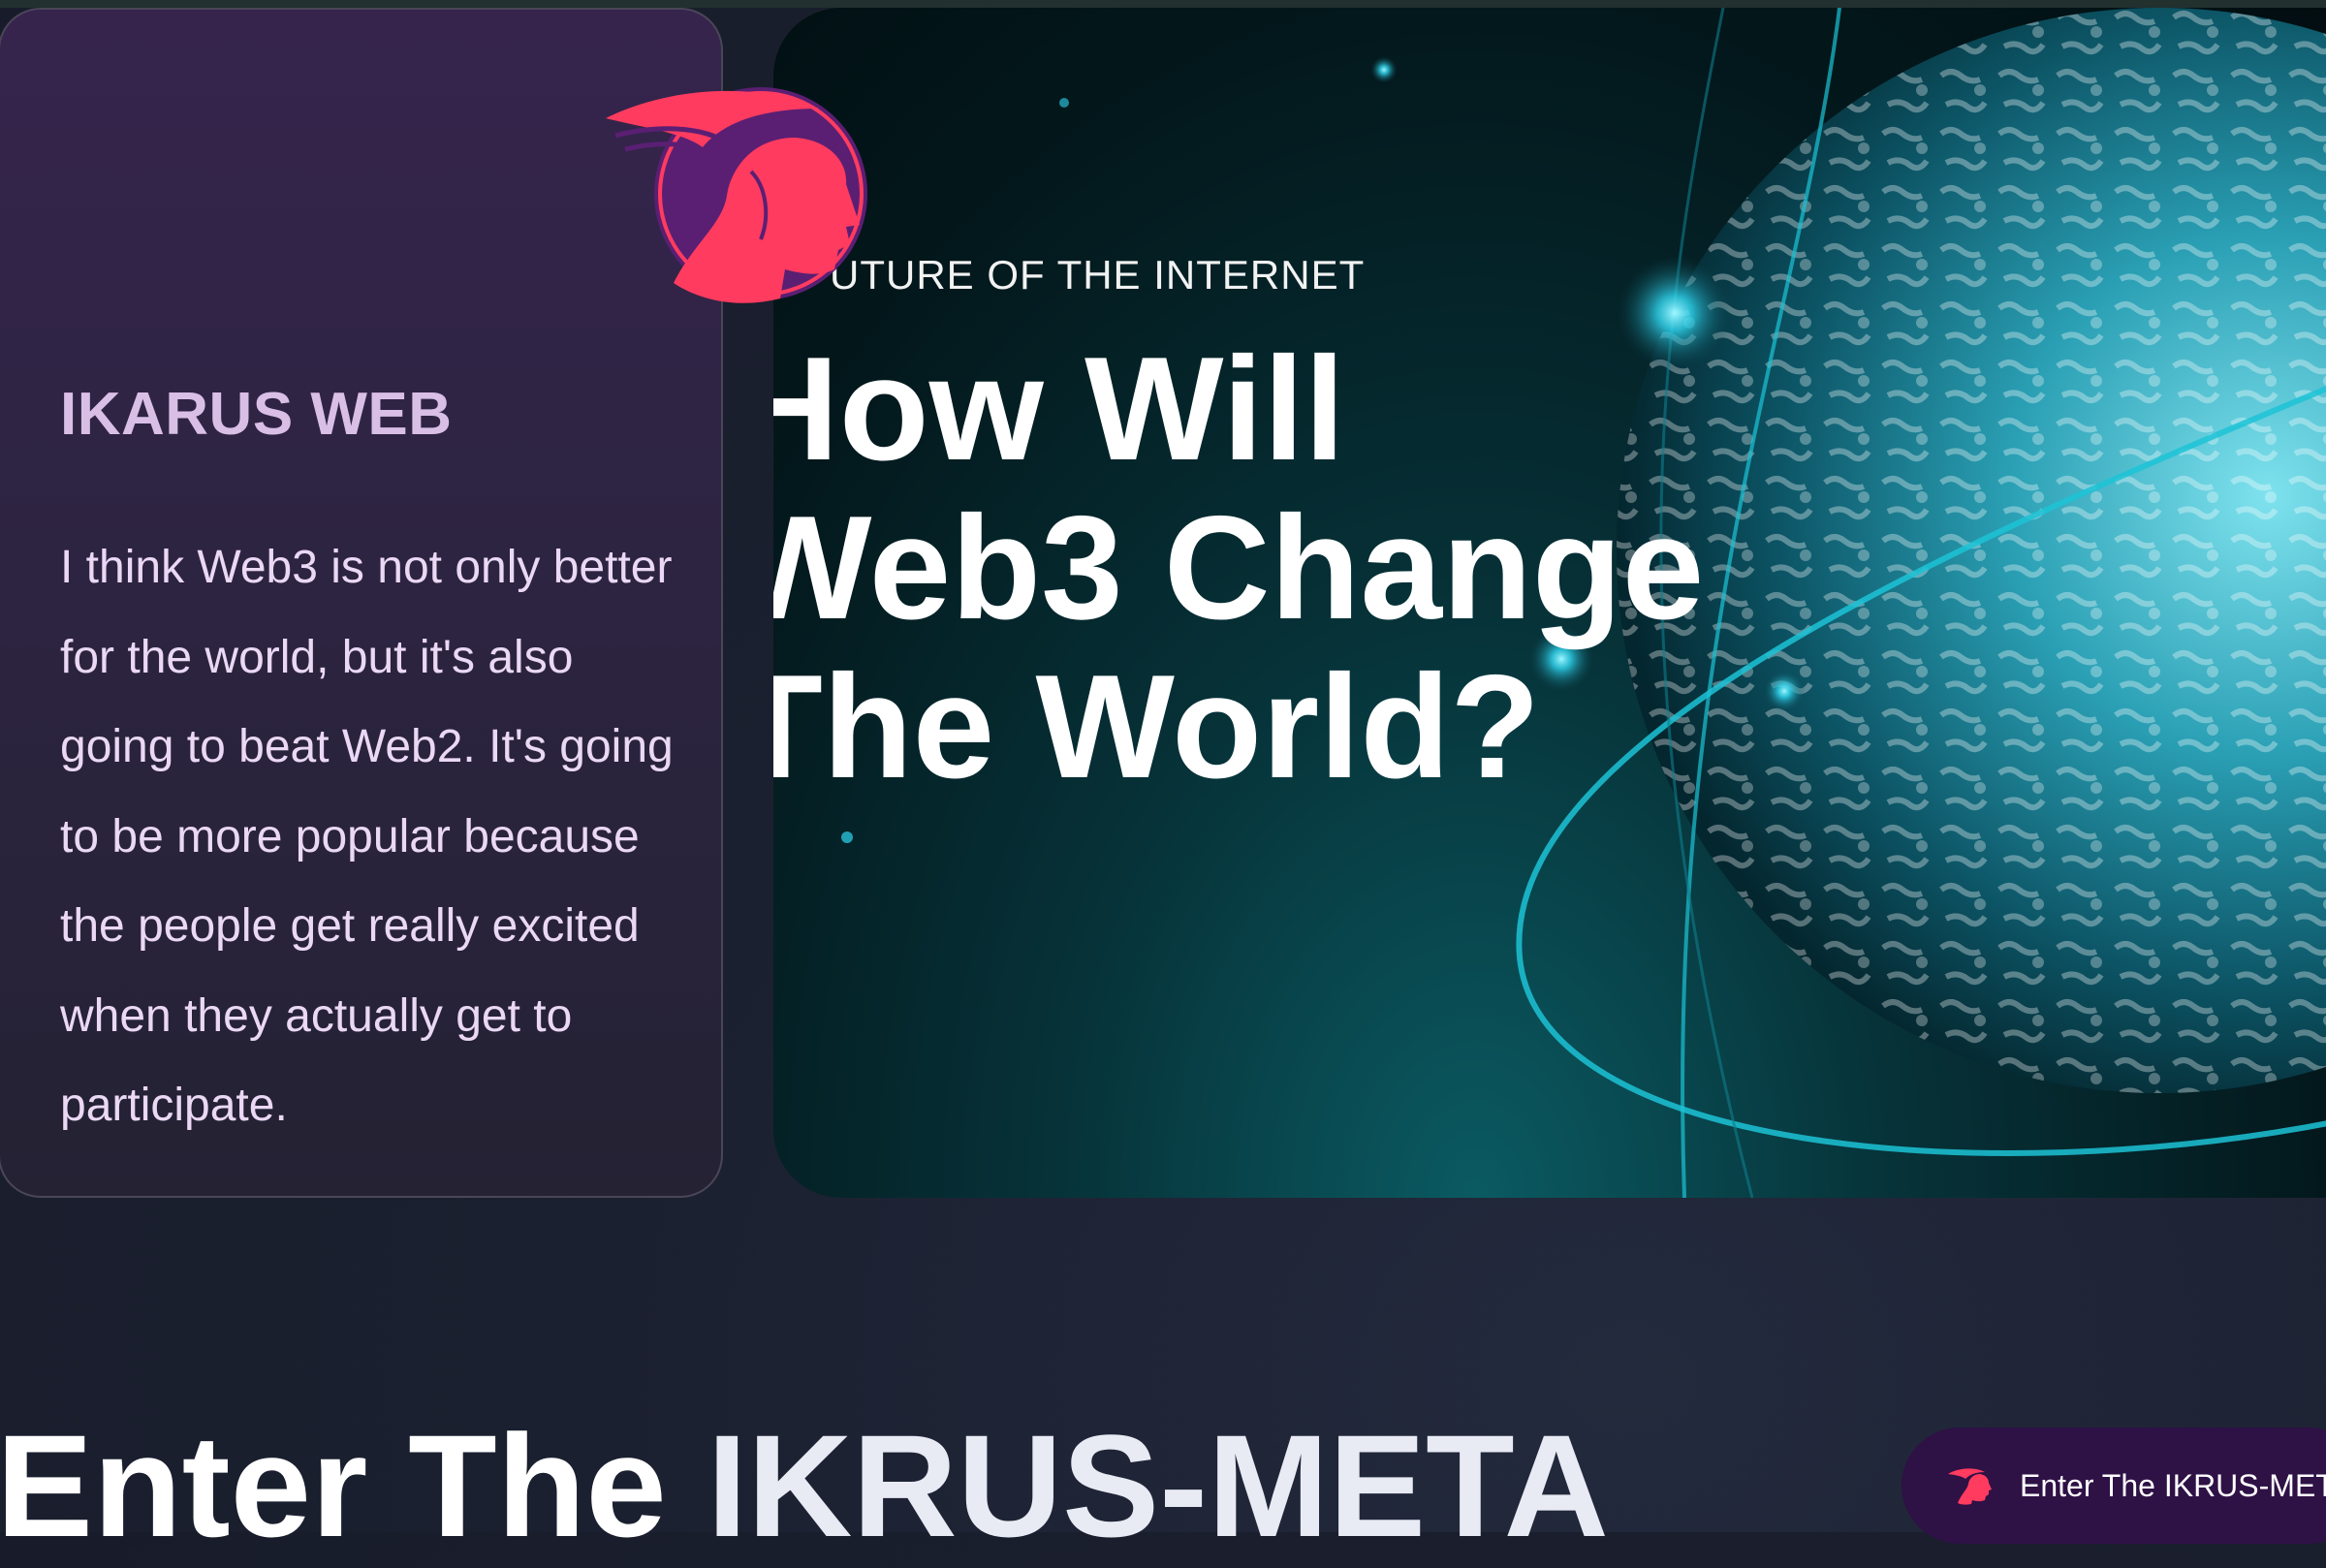 Image resolution: width=2326 pixels, height=1568 pixels. I want to click on enter-heading-part2: IKRUS-META, so click(1158, 1485).